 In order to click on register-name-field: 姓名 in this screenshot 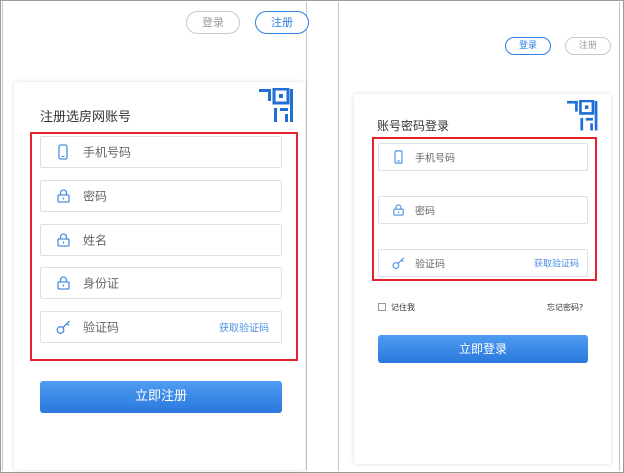, I will do `click(161, 240)`.